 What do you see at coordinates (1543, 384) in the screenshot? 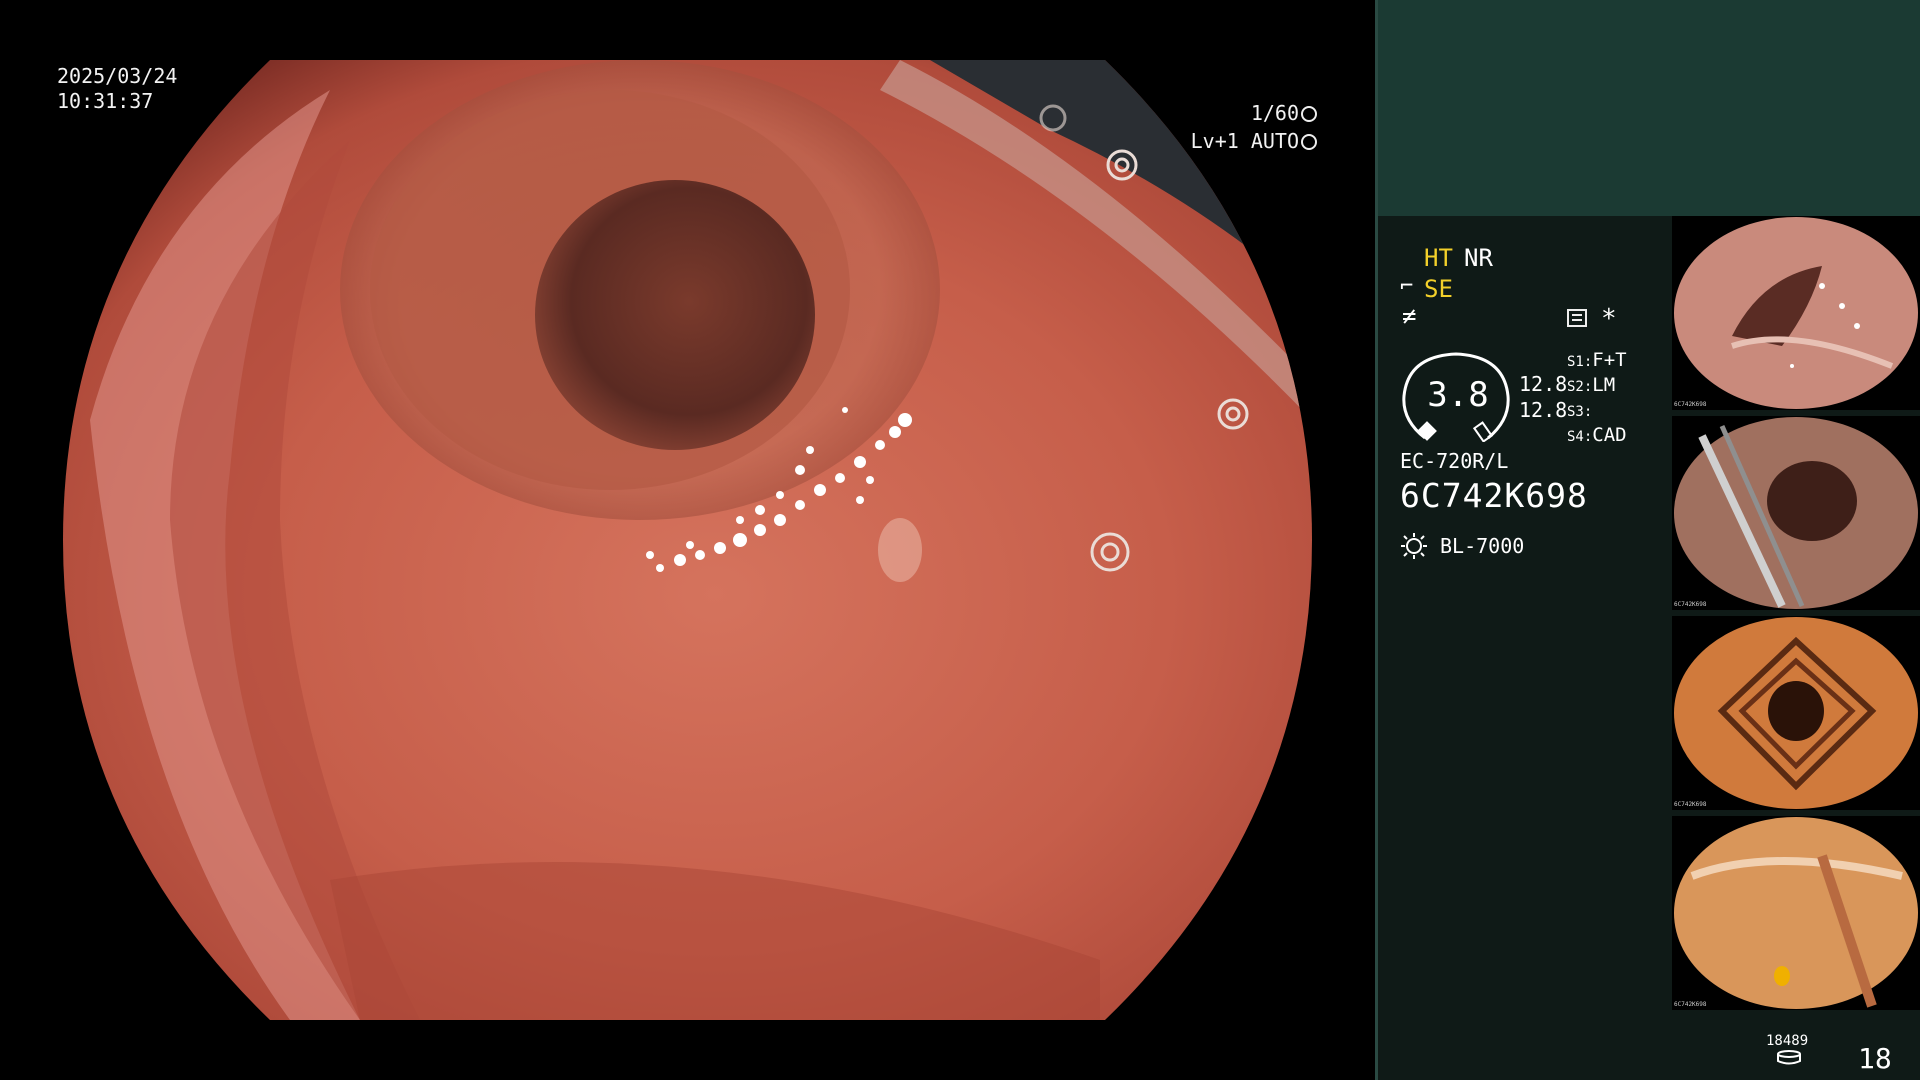
I see `value-a: 12.8` at bounding box center [1543, 384].